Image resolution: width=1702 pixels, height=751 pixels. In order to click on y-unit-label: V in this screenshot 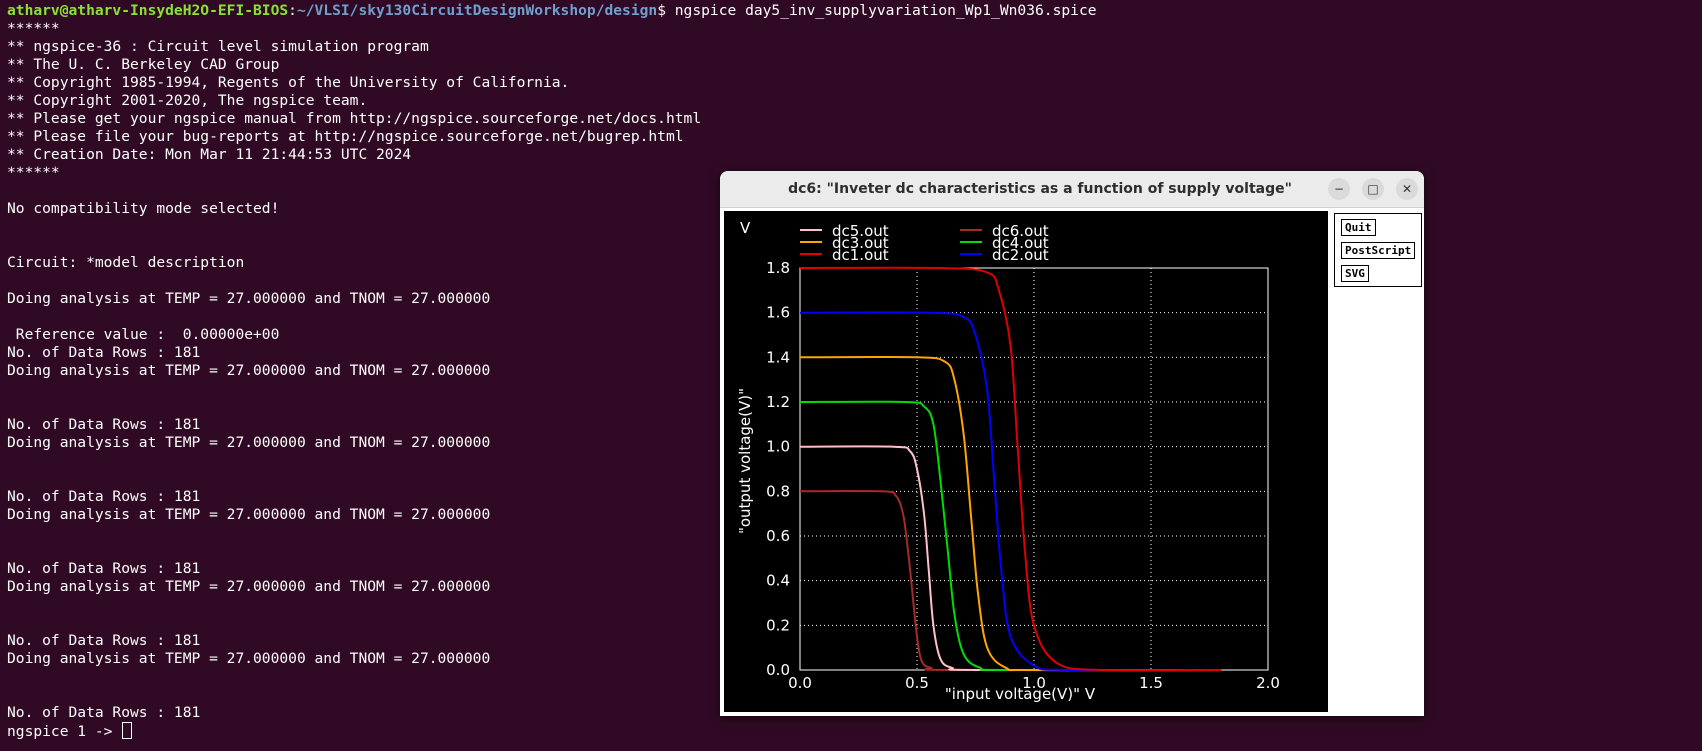, I will do `click(745, 228)`.